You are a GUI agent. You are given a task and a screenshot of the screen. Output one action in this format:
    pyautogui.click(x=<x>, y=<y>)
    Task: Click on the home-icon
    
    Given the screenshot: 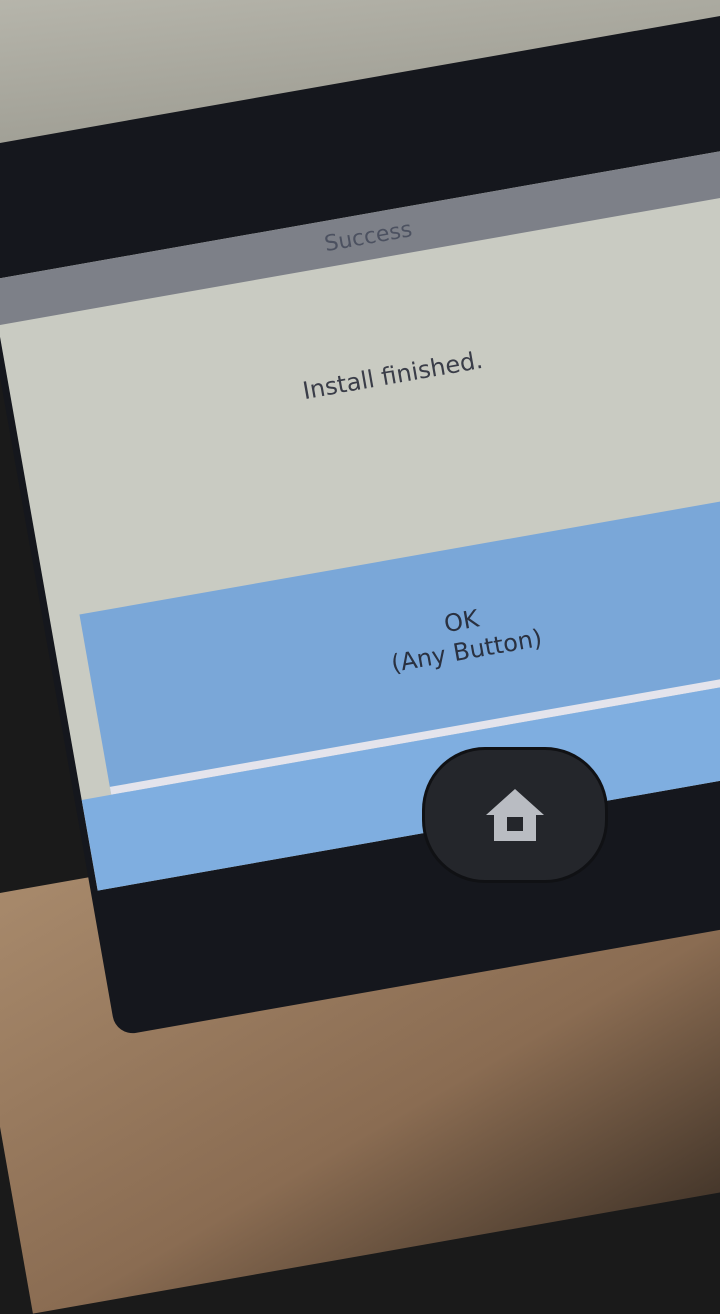 What is the action you would take?
    pyautogui.click(x=515, y=815)
    